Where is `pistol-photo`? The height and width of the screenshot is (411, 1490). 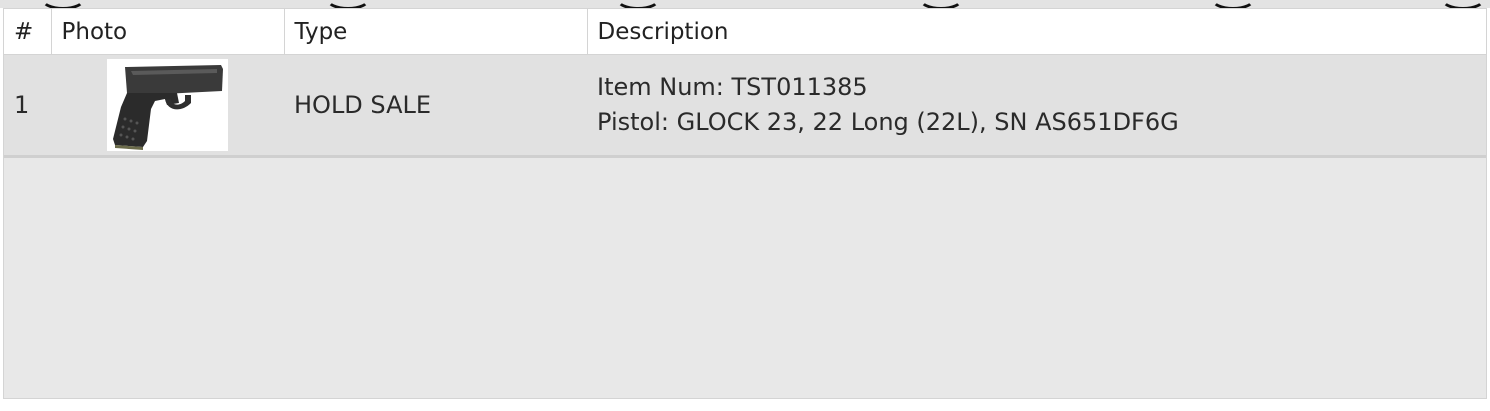 pistol-photo is located at coordinates (167, 105).